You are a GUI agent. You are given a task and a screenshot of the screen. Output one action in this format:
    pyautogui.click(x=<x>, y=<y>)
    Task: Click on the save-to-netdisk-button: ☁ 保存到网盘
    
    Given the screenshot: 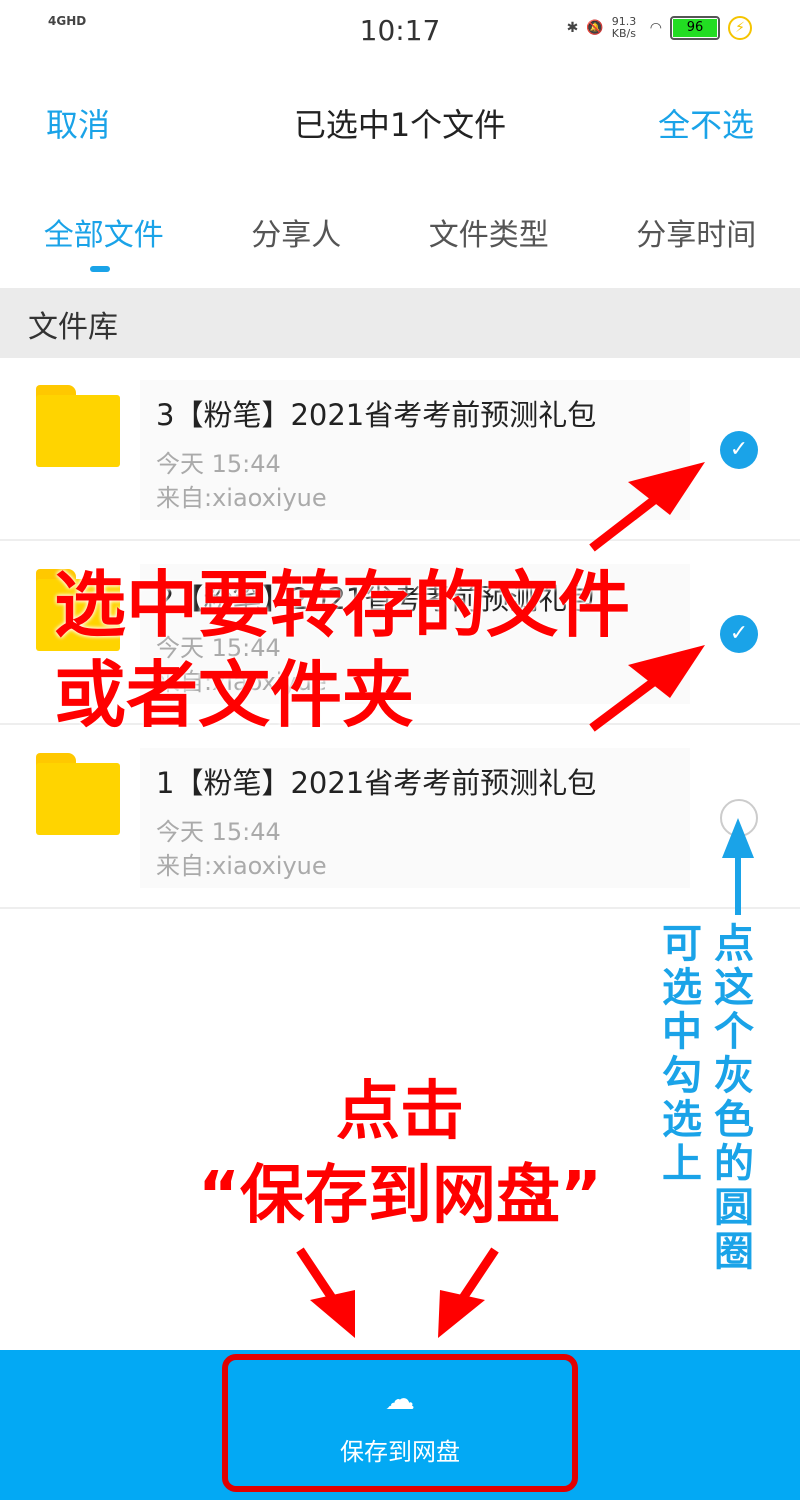 What is the action you would take?
    pyautogui.click(x=400, y=1423)
    